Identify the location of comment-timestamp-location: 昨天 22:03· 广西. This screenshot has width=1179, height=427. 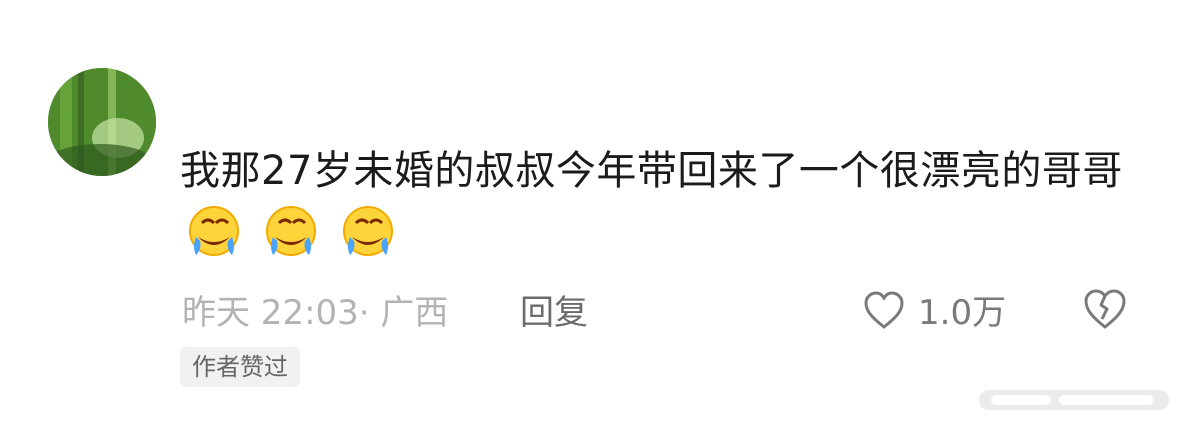
(315, 313).